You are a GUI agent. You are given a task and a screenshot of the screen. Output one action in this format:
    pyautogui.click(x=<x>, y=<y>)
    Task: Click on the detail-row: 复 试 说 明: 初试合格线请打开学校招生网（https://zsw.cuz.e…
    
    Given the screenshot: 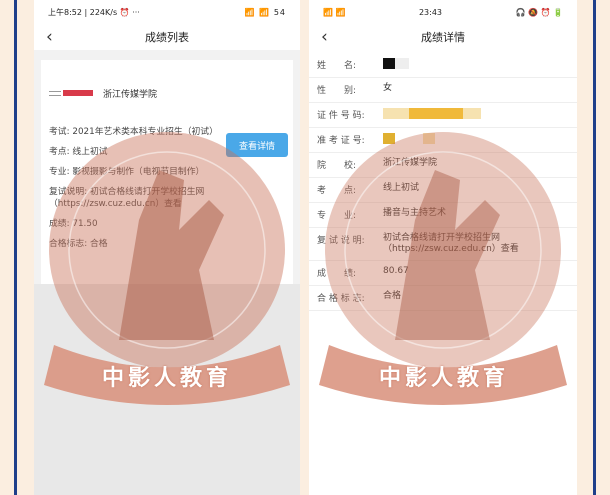 What is the action you would take?
    pyautogui.click(x=443, y=244)
    